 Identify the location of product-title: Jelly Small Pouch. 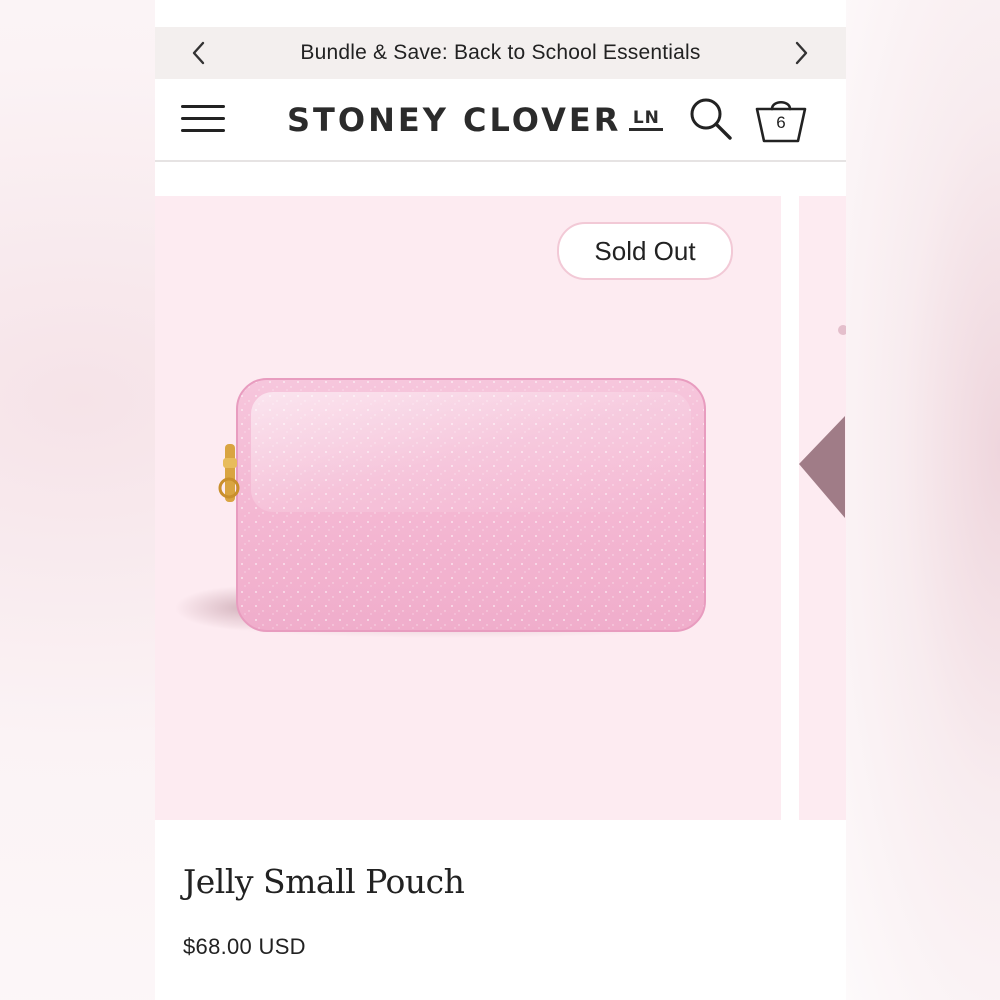
(324, 881).